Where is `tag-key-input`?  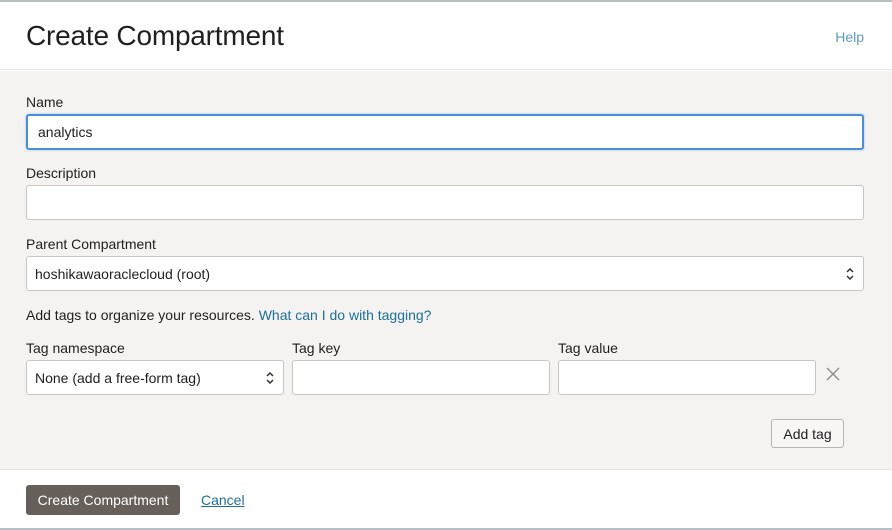 tag-key-input is located at coordinates (421, 377).